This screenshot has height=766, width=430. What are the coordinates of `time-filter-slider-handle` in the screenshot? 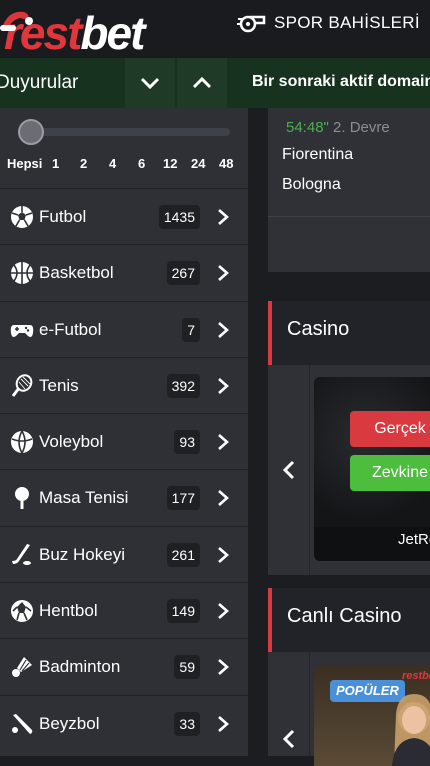 It's located at (31, 132).